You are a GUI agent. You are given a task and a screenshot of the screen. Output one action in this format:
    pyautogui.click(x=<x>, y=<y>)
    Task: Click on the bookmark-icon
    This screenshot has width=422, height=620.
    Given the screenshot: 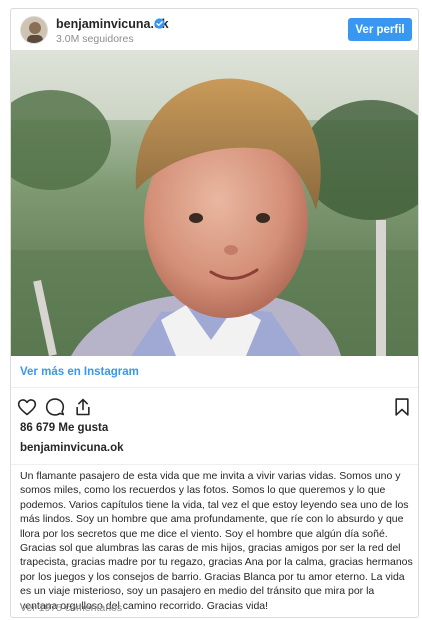 What is the action you would take?
    pyautogui.click(x=402, y=407)
    